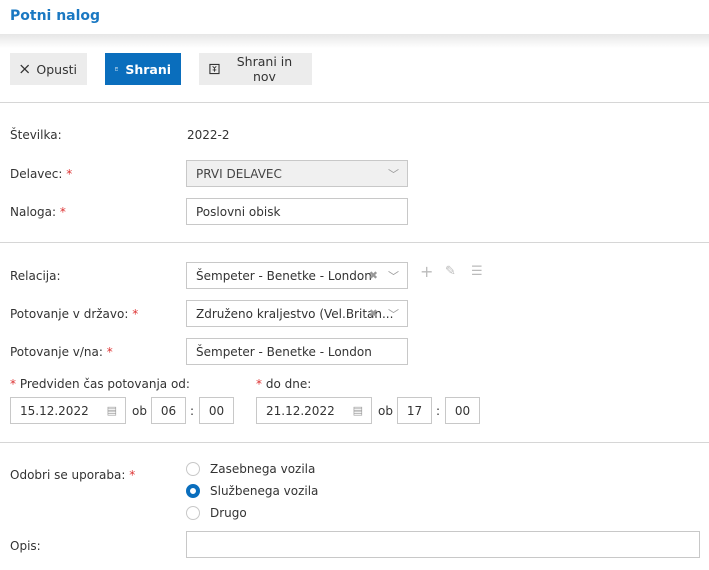 This screenshot has height=570, width=709. I want to click on naloga-input: Poslovni obisk, so click(297, 211).